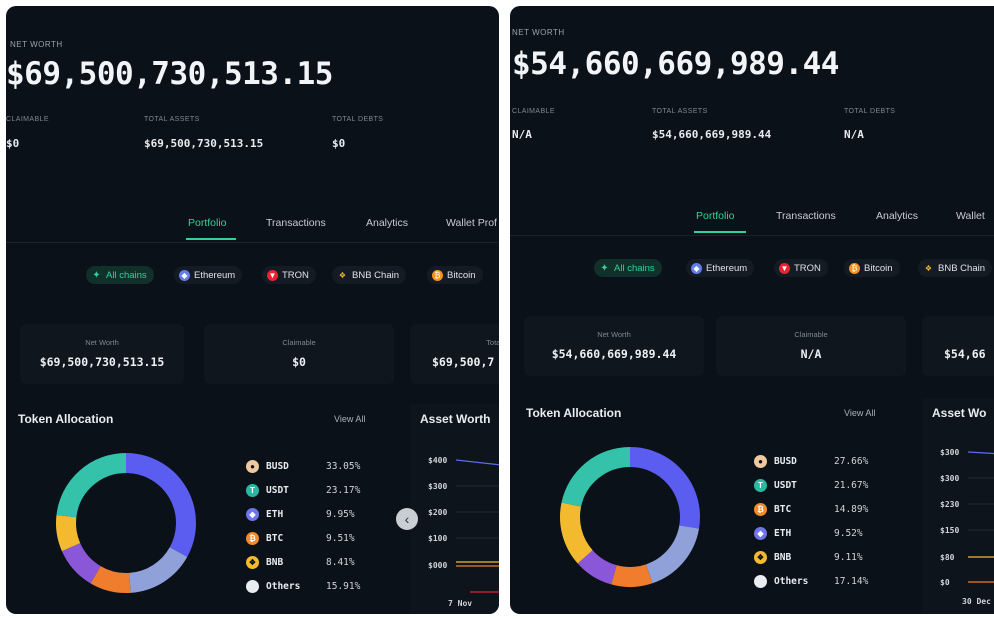 The width and height of the screenshot is (994, 619). What do you see at coordinates (807, 268) in the screenshot?
I see `chain-label: TRON` at bounding box center [807, 268].